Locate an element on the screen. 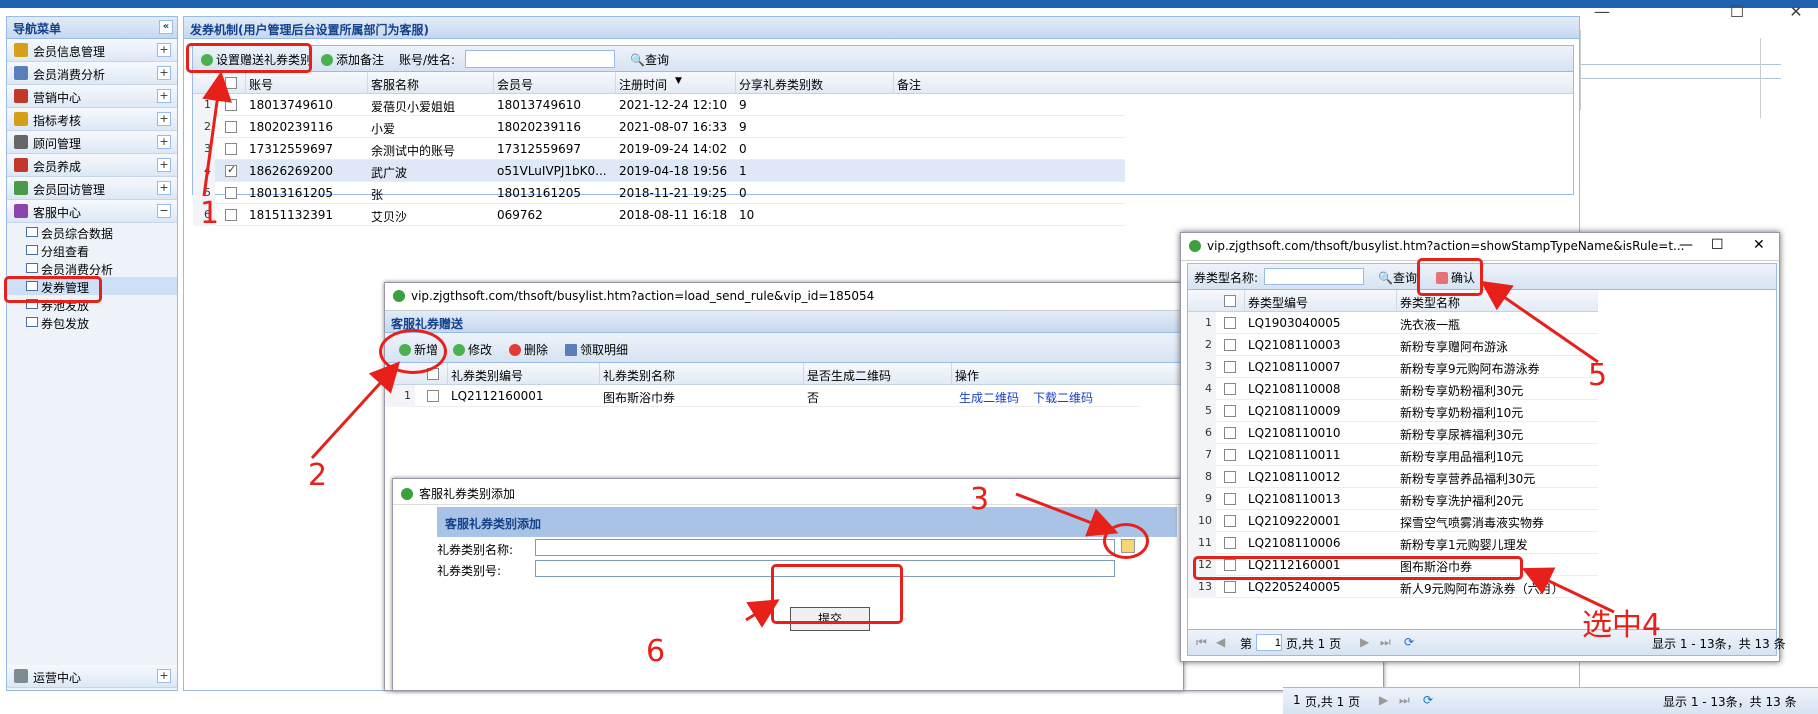 The height and width of the screenshot is (714, 1818). bg-page: 1 is located at coordinates (1297, 700).